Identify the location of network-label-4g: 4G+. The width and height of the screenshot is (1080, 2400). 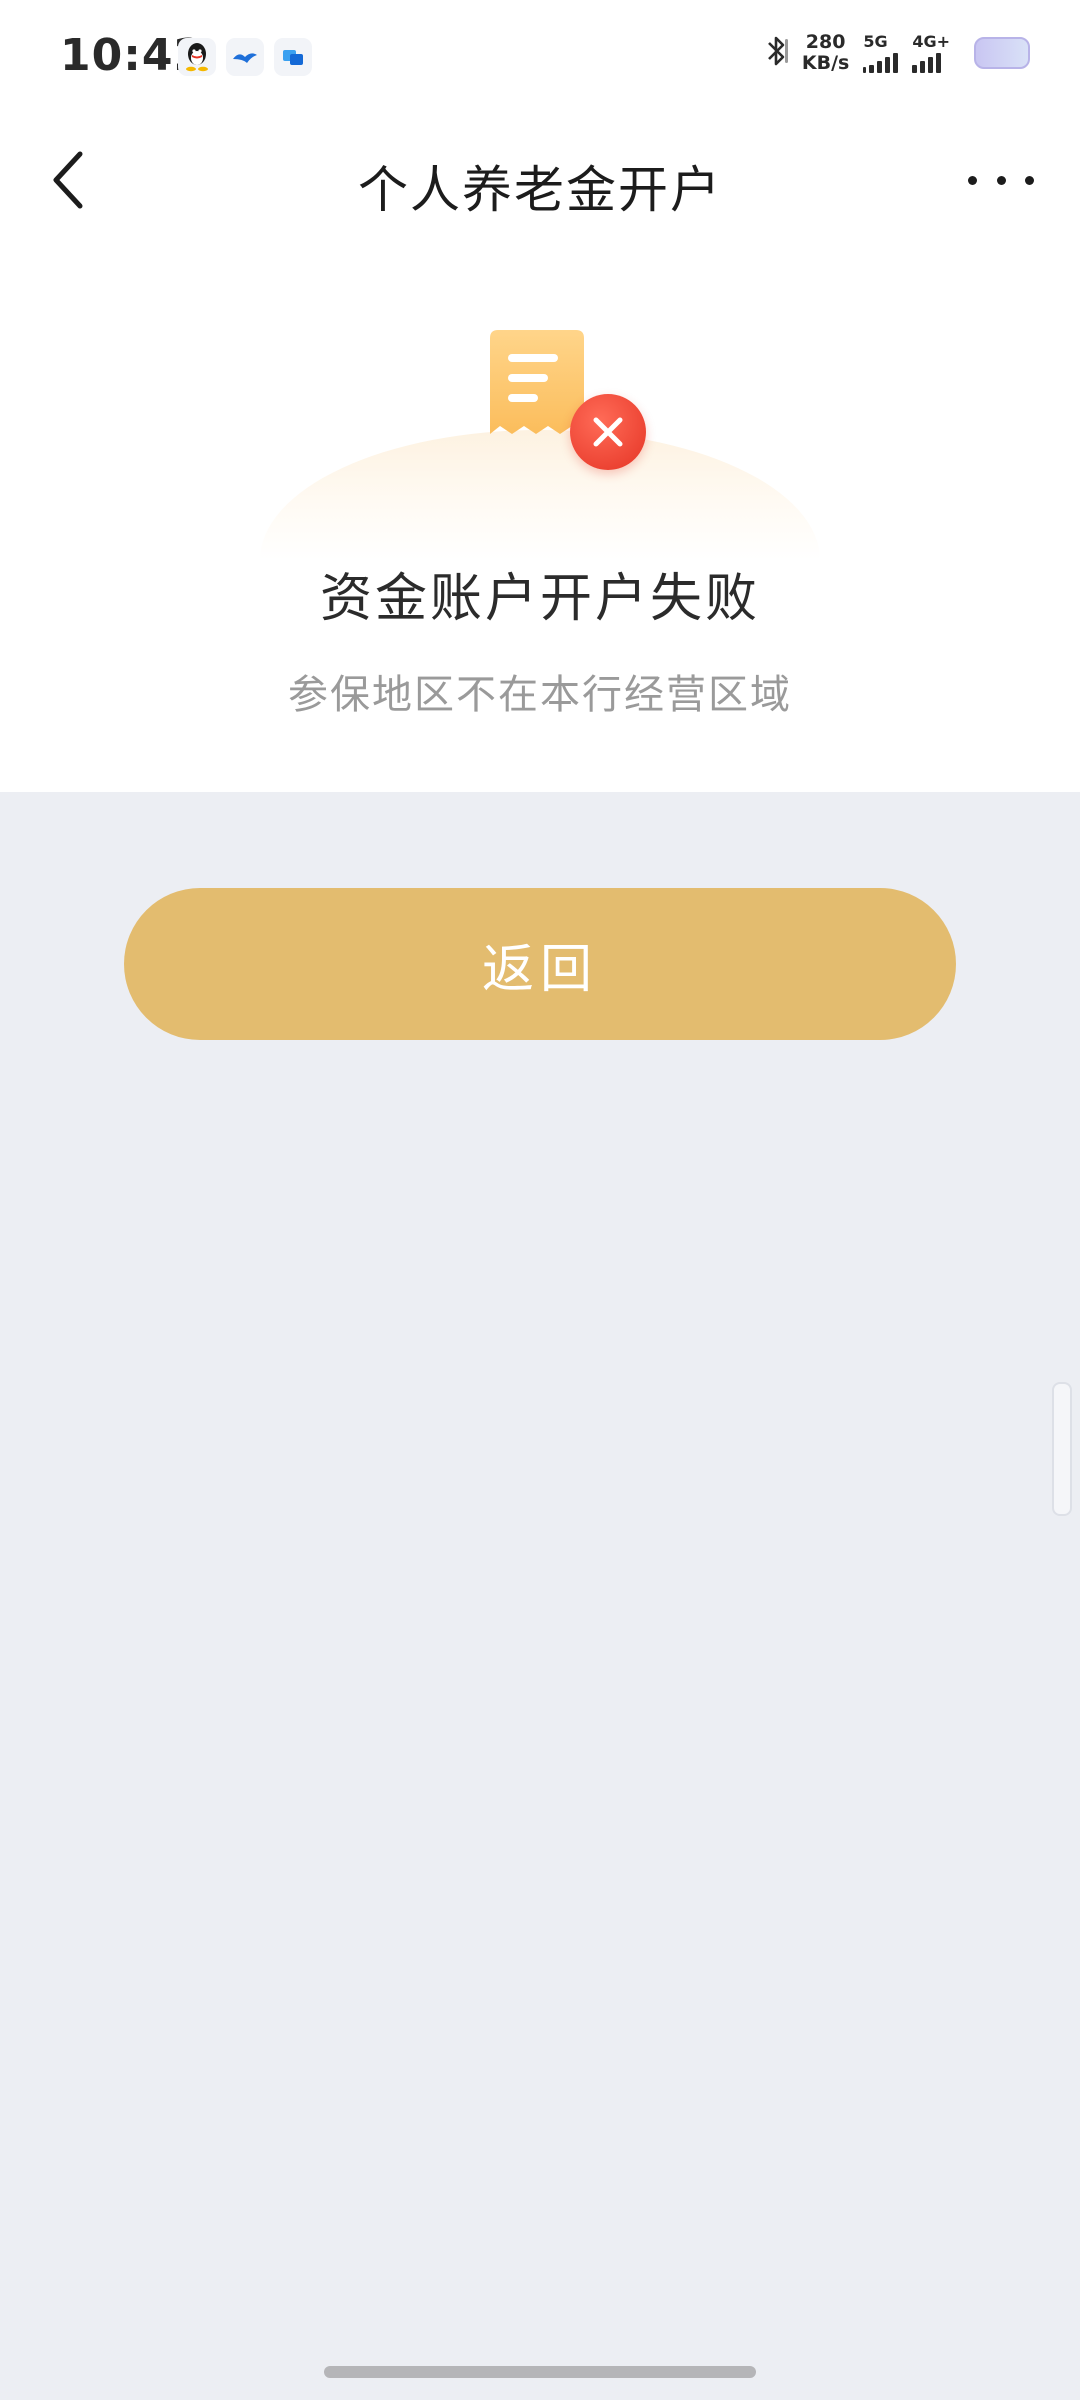
(931, 41).